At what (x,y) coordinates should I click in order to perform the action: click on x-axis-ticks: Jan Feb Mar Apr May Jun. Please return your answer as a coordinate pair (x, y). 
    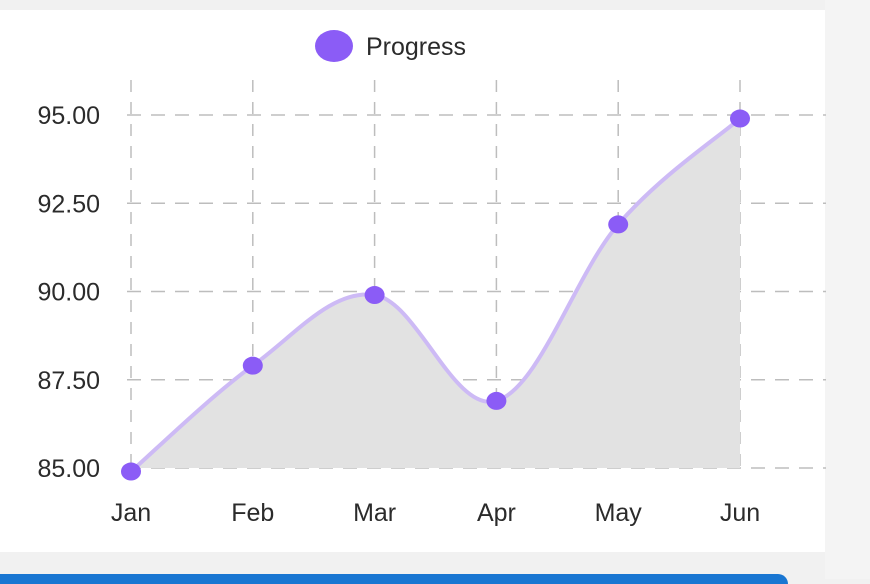
    Looking at the image, I should click on (435, 513).